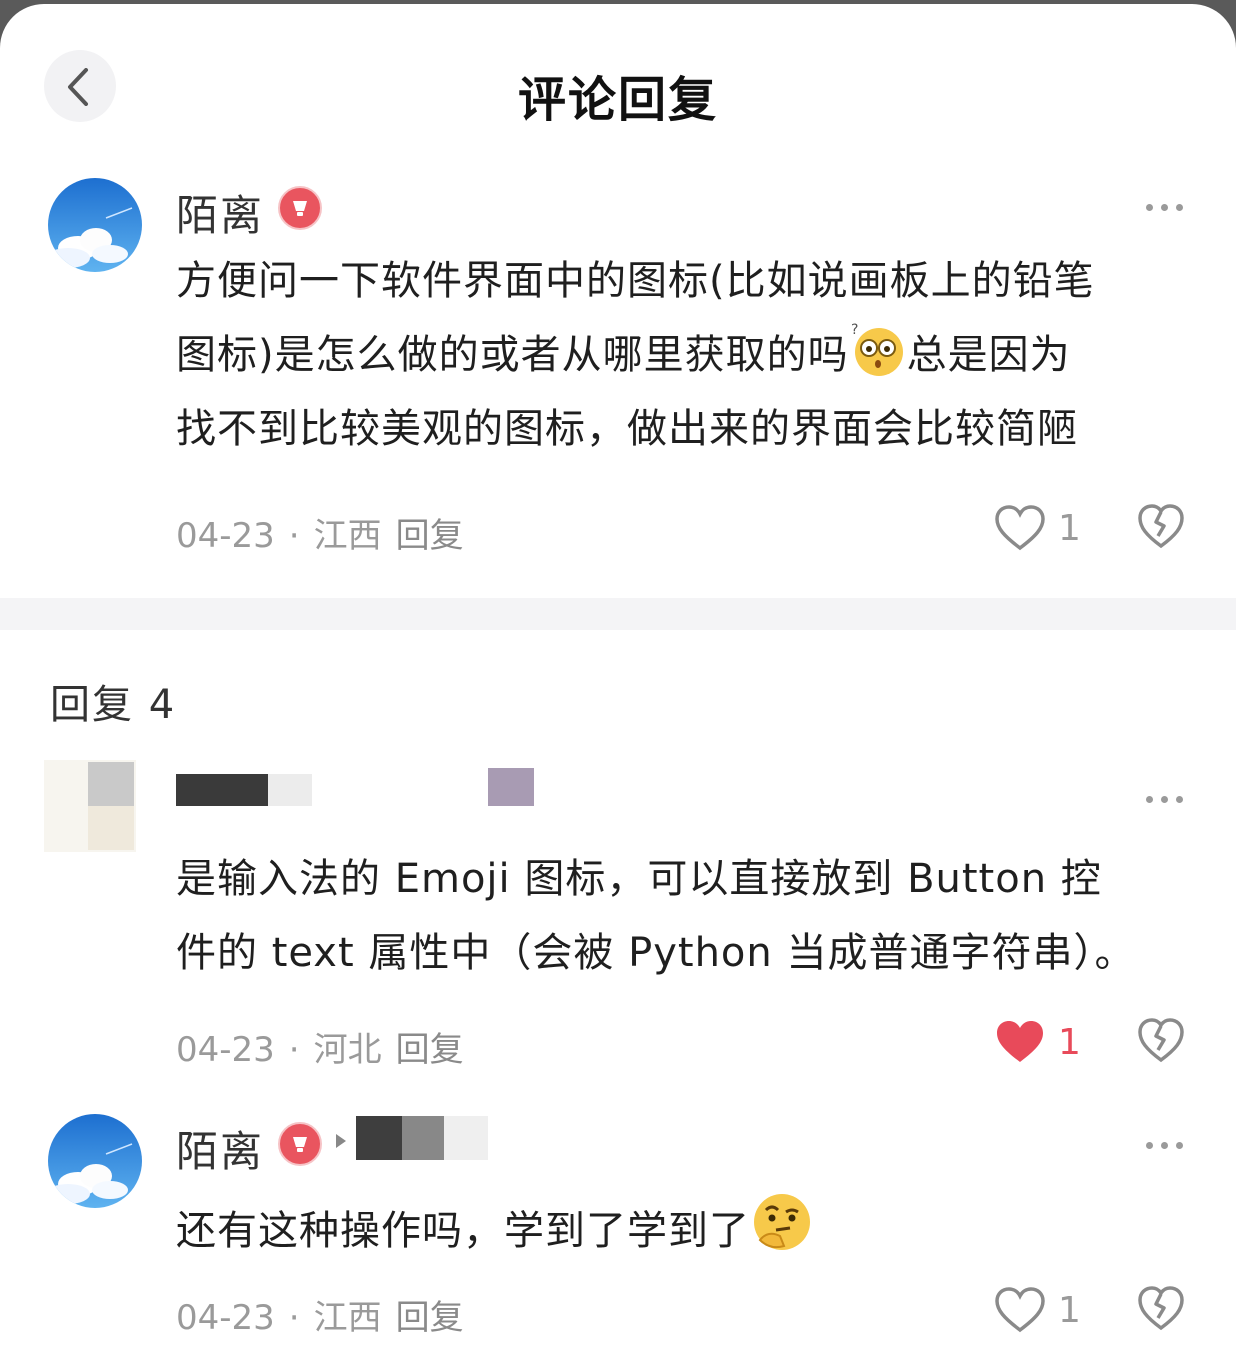 Image resolution: width=1236 pixels, height=1356 pixels. I want to click on comment-meta: 04-23 · 江西 回复, so click(320, 536).